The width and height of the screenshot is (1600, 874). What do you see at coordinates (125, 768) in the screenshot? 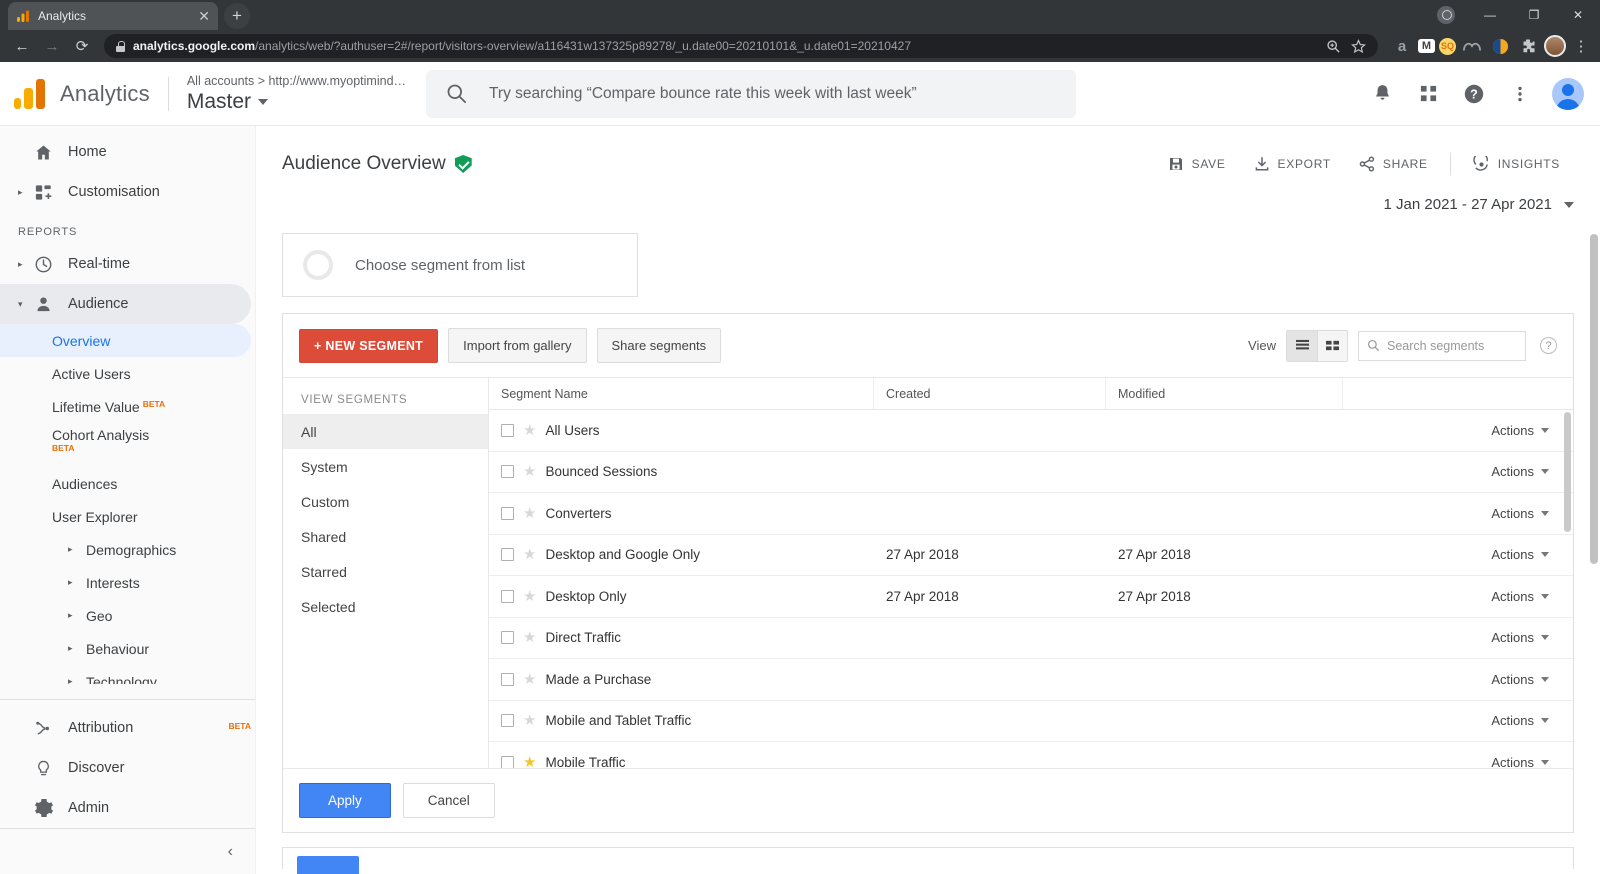
I see `sidebar-item-discover: Discover` at bounding box center [125, 768].